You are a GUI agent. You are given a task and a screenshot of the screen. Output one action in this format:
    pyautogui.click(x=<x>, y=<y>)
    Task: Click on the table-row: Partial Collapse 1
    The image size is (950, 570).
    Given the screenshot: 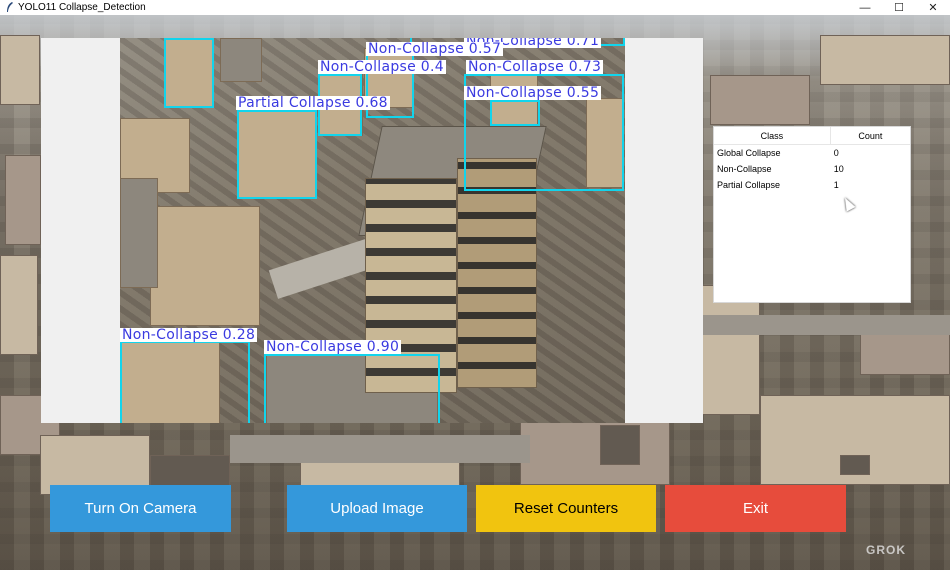 What is the action you would take?
    pyautogui.click(x=812, y=185)
    